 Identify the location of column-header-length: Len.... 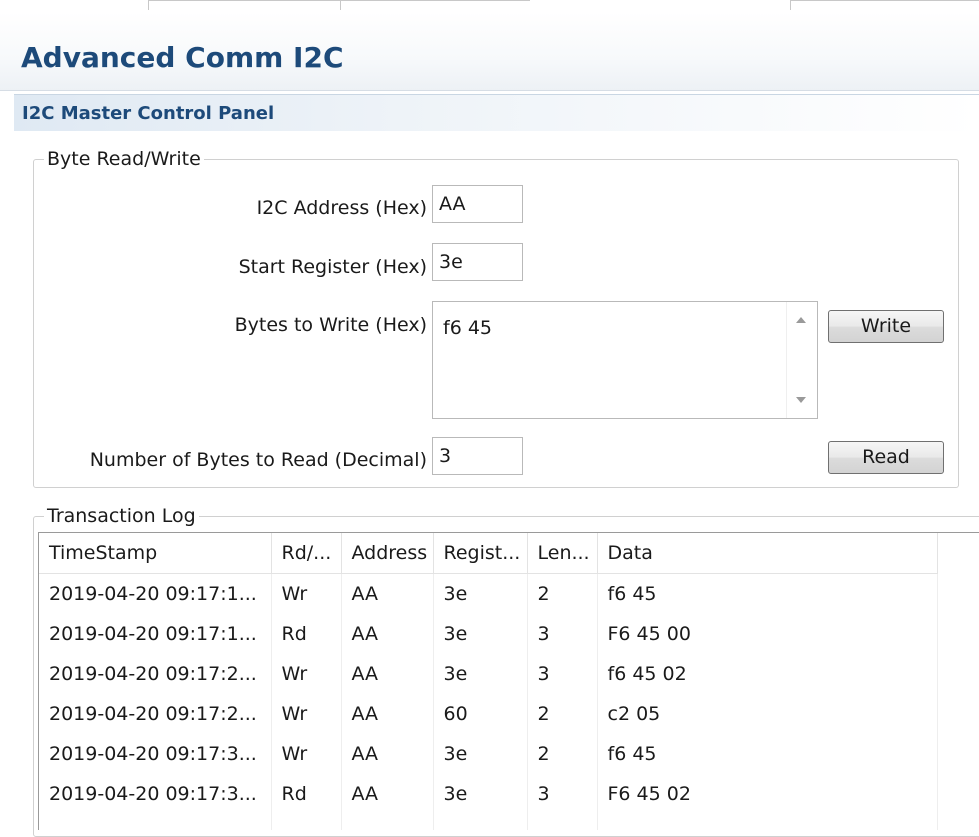
(562, 553).